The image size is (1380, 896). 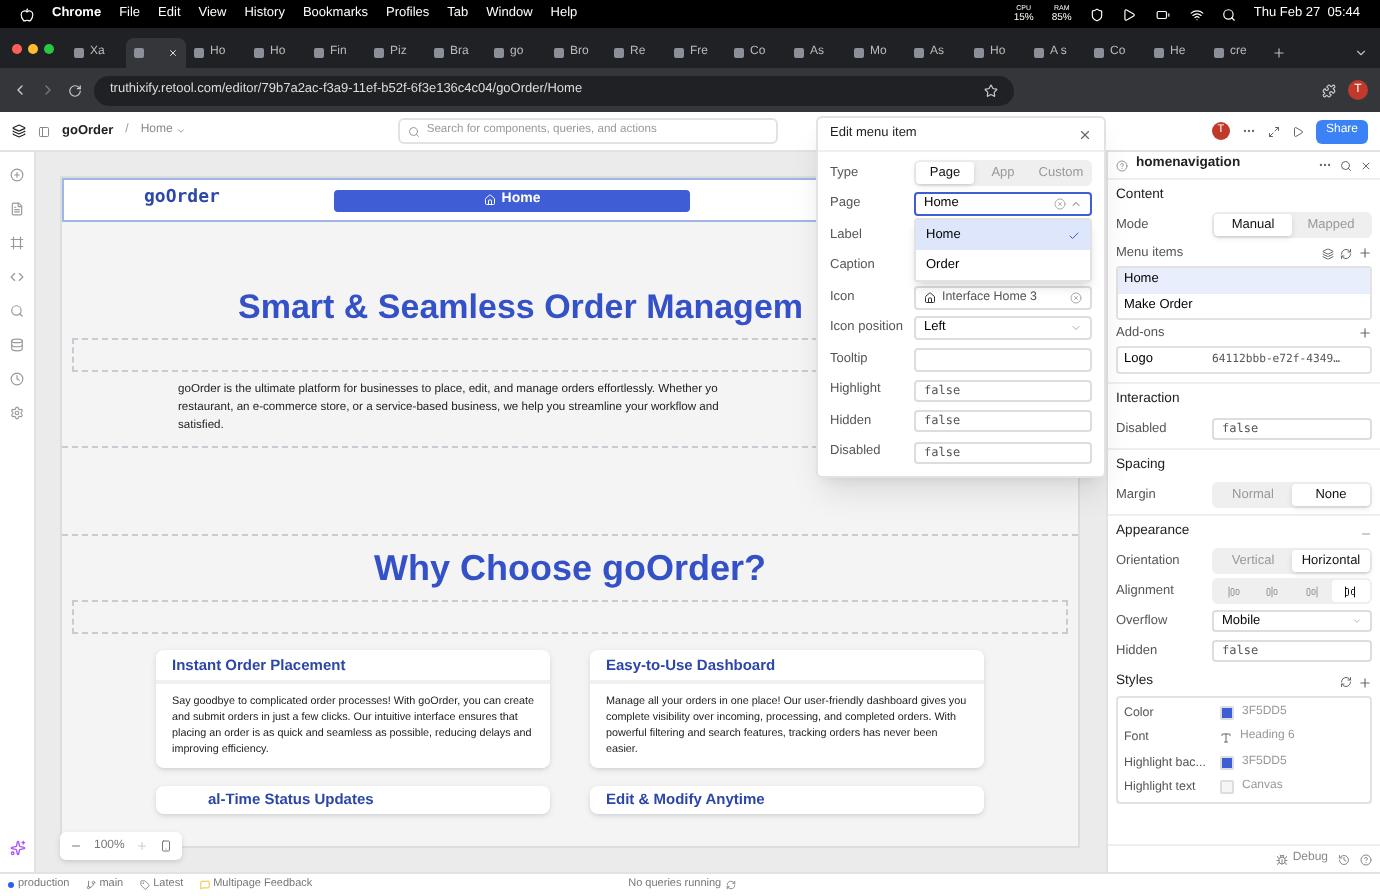 I want to click on info-icon, so click(x=1122, y=165).